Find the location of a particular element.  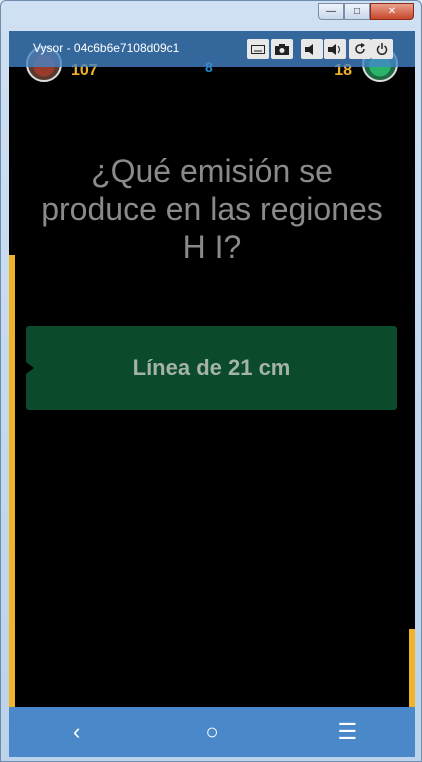

volume-up-icon is located at coordinates (335, 49).